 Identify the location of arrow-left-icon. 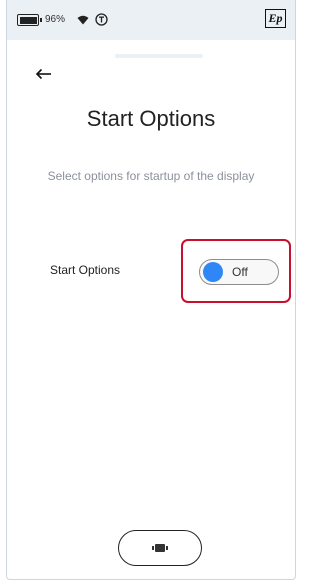
(43, 74).